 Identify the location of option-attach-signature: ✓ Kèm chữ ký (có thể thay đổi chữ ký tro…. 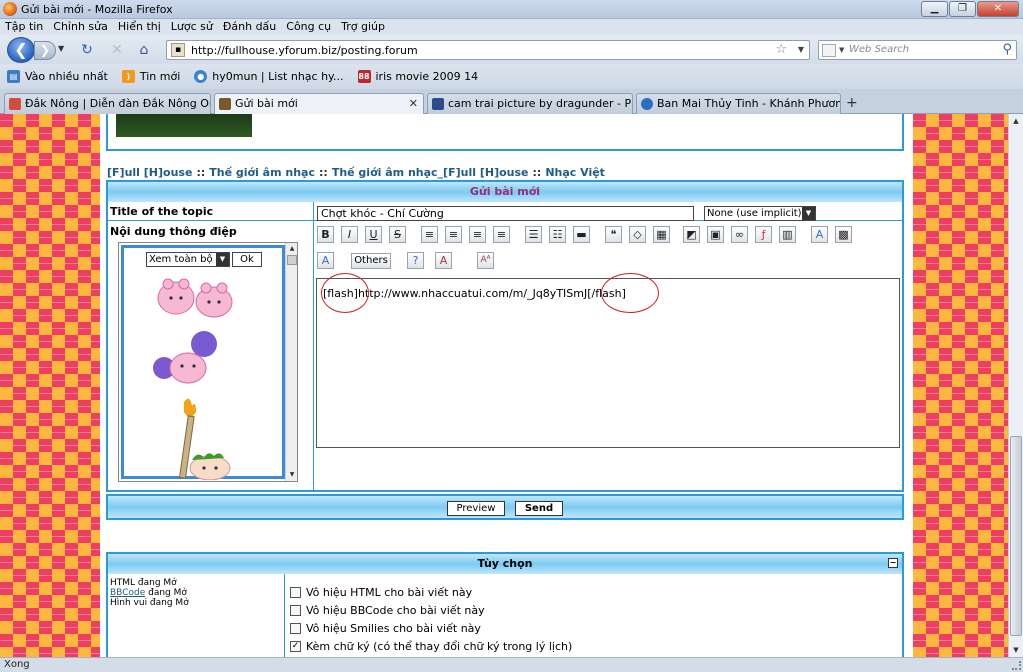
(431, 646).